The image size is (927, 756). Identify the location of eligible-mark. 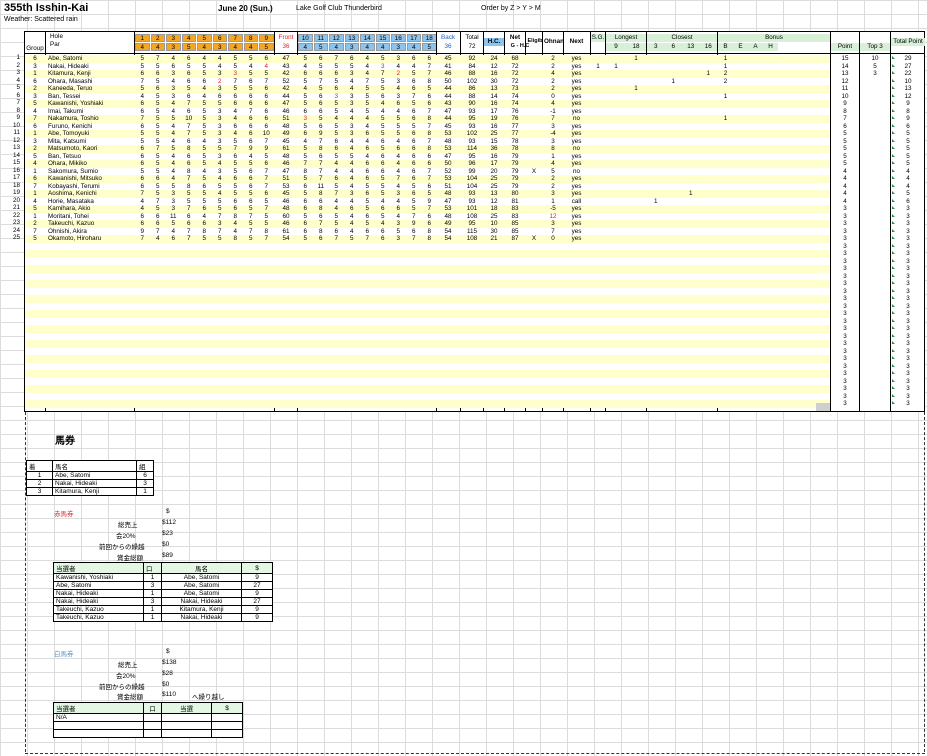
(534, 232).